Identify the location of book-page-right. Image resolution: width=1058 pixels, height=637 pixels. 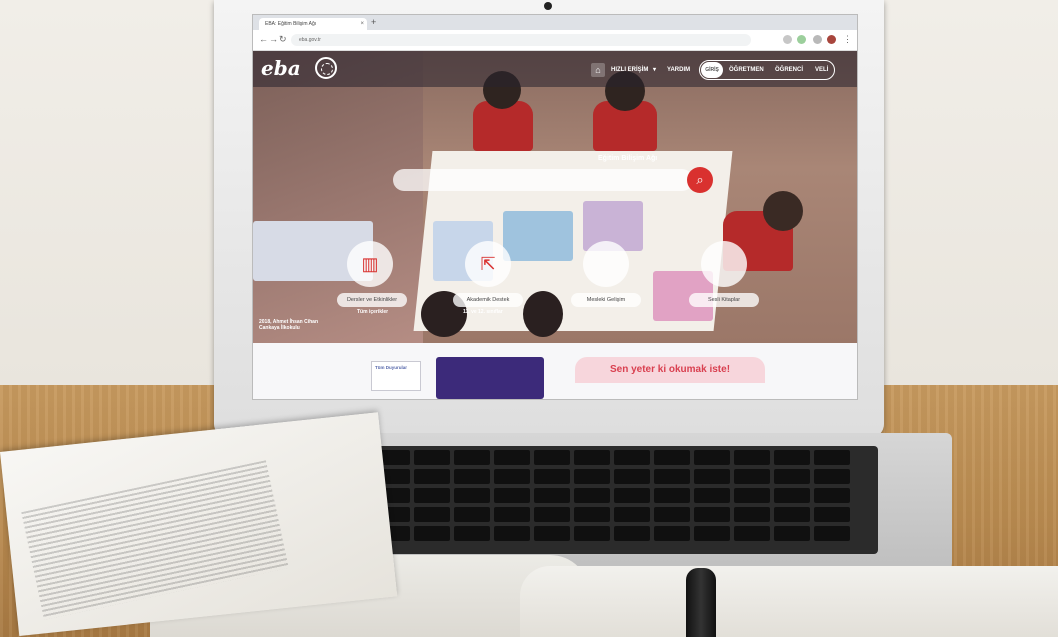
(789, 601).